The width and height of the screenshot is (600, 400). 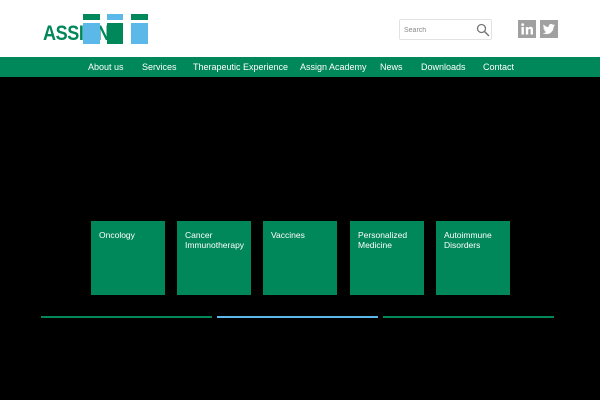 I want to click on linkedin-icon, so click(x=527, y=29).